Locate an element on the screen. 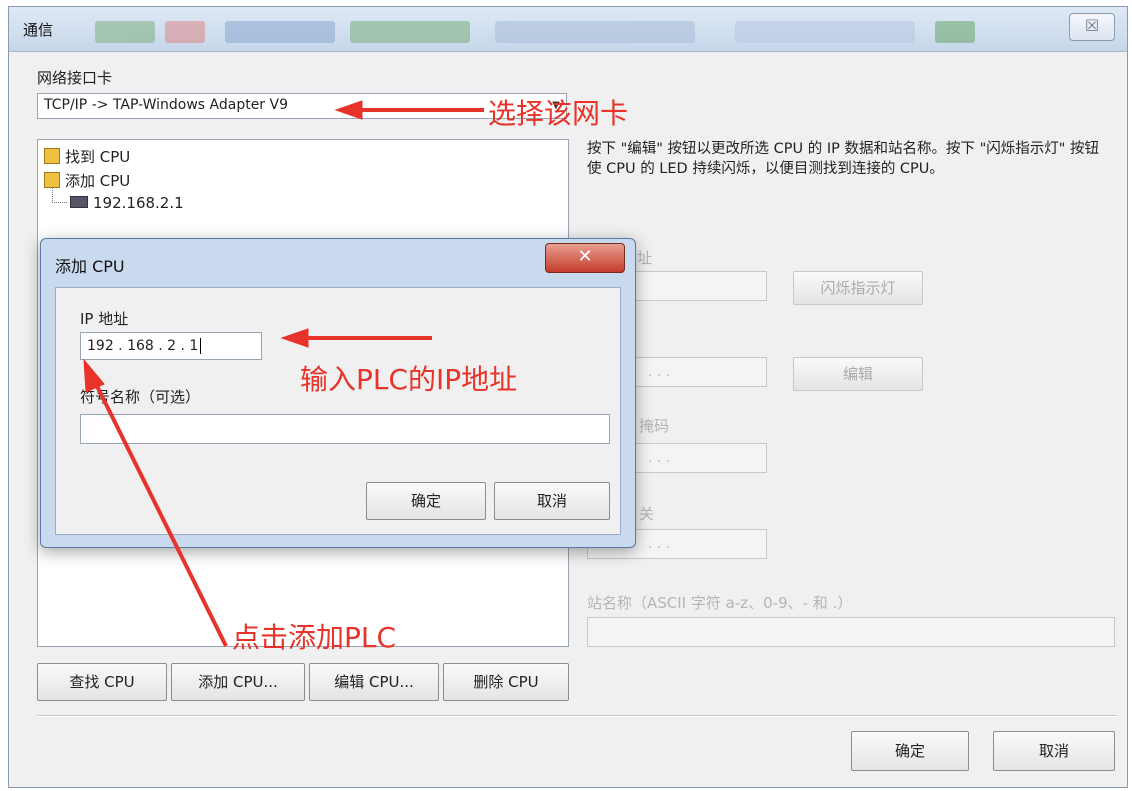 The height and width of the screenshot is (791, 1132). annotation-click-add: 点击添加PLC is located at coordinates (314, 637).